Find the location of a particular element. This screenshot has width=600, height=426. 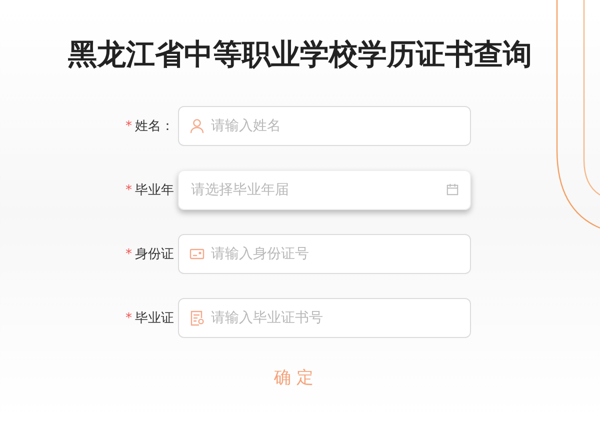

id-card-icon is located at coordinates (197, 254).